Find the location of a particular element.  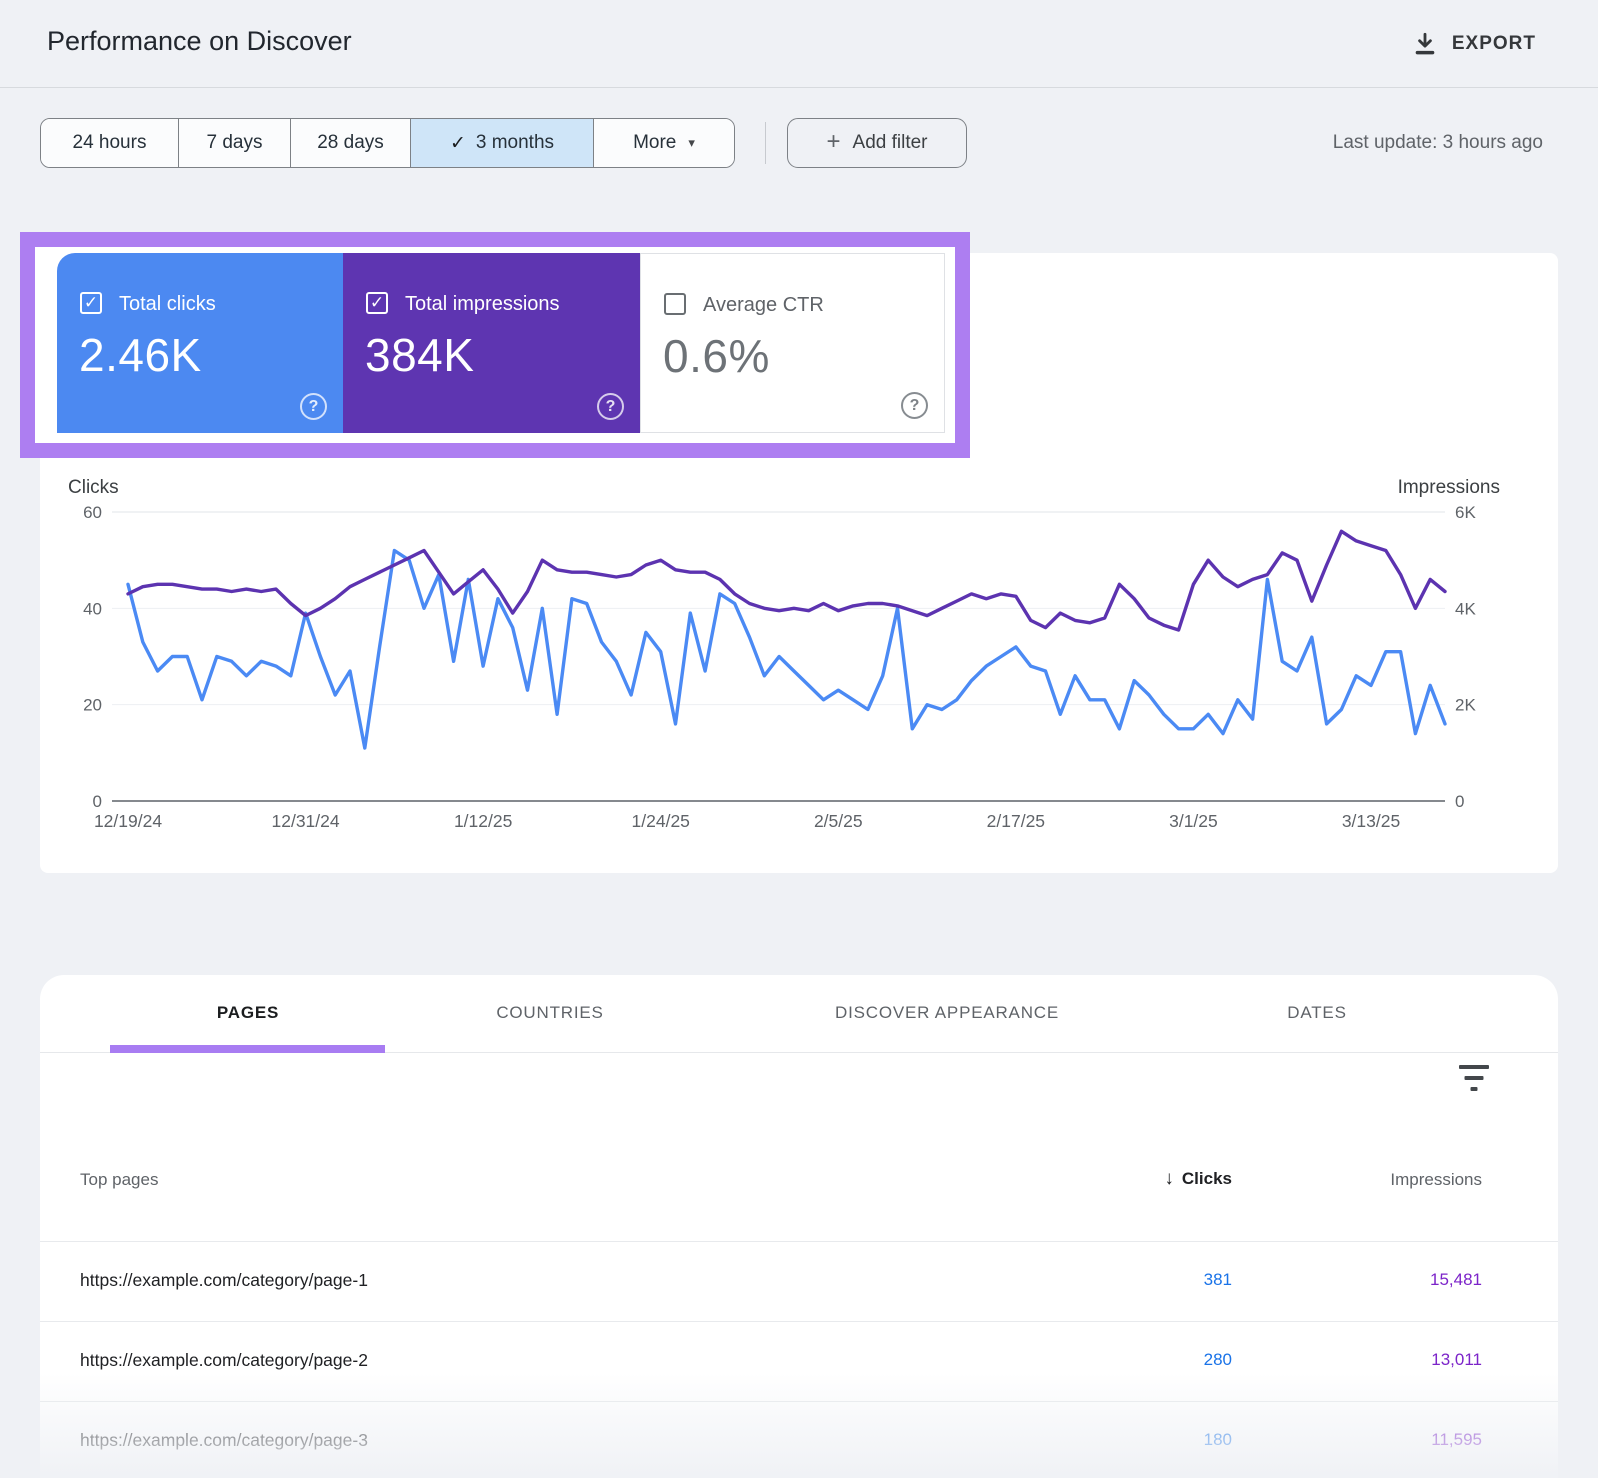

date-range-24-hours: 24 hours is located at coordinates (110, 143).